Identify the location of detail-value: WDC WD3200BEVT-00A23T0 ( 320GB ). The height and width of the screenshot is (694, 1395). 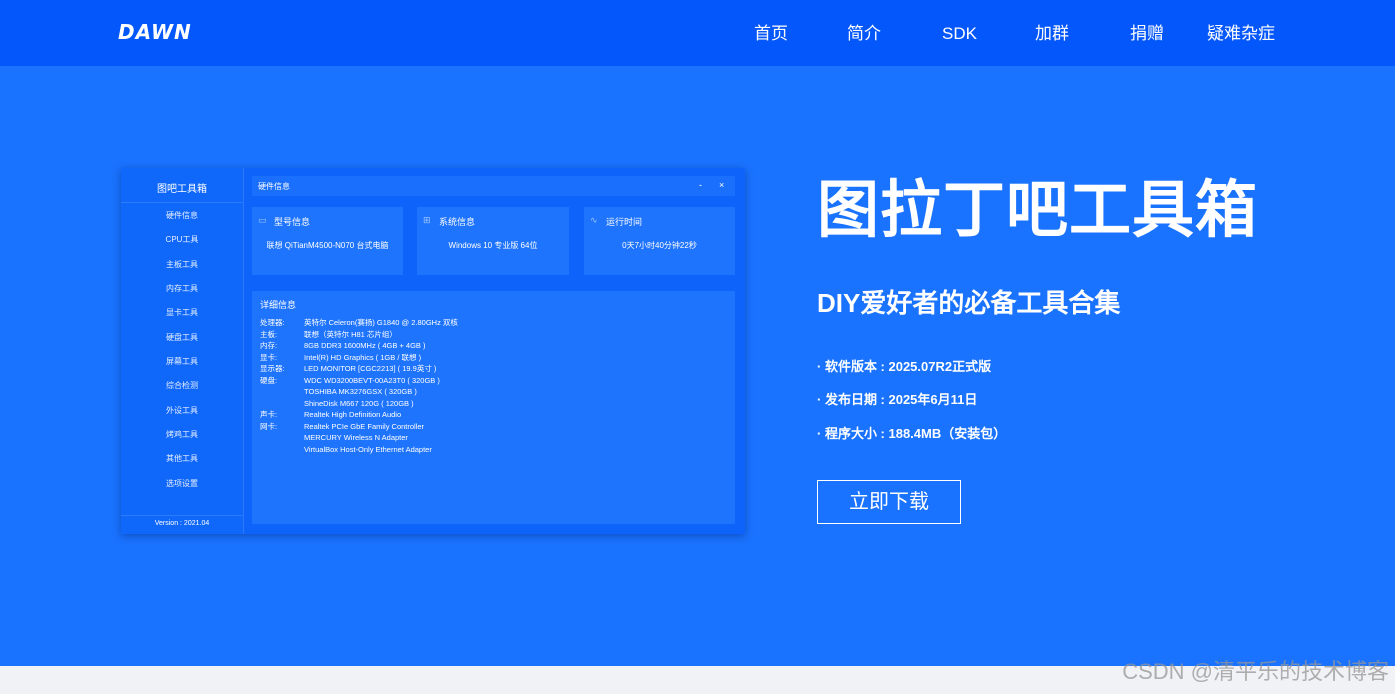
(372, 380).